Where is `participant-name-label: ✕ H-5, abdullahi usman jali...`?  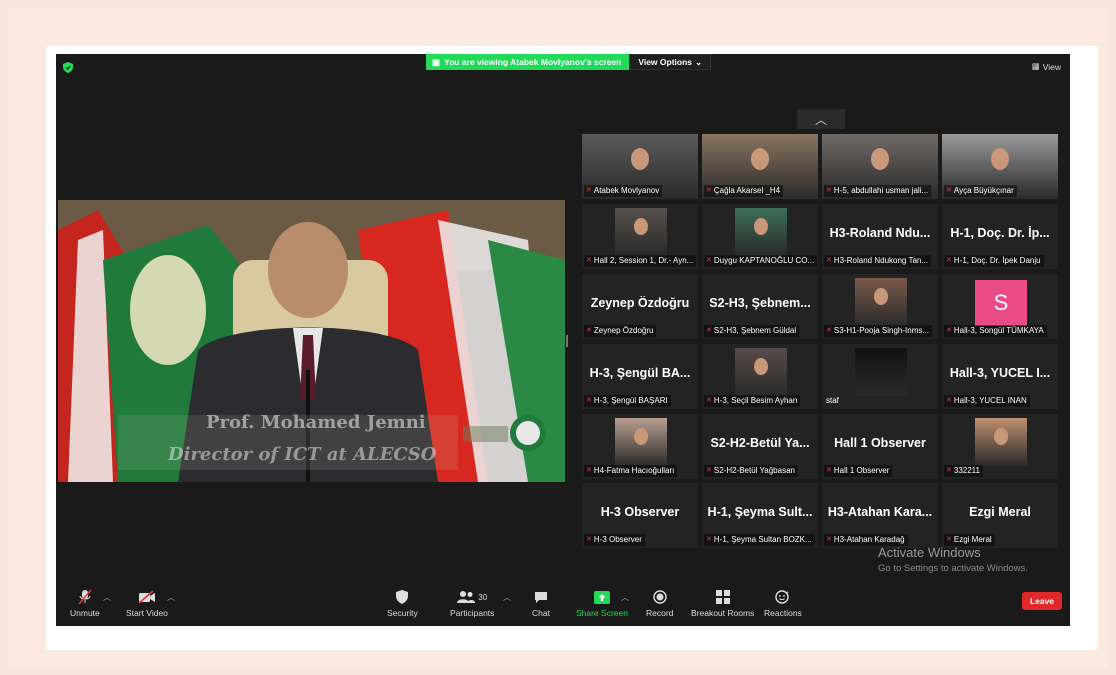 participant-name-label: ✕ H-5, abdullahi usman jali... is located at coordinates (878, 191).